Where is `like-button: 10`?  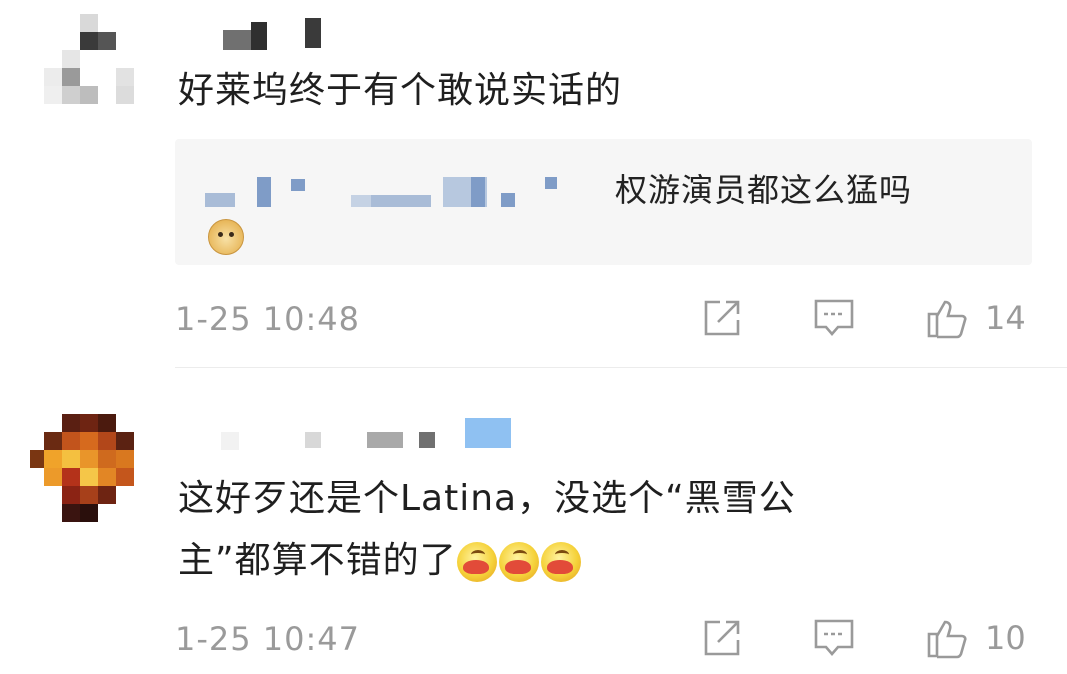
like-button: 10 is located at coordinates (975, 638).